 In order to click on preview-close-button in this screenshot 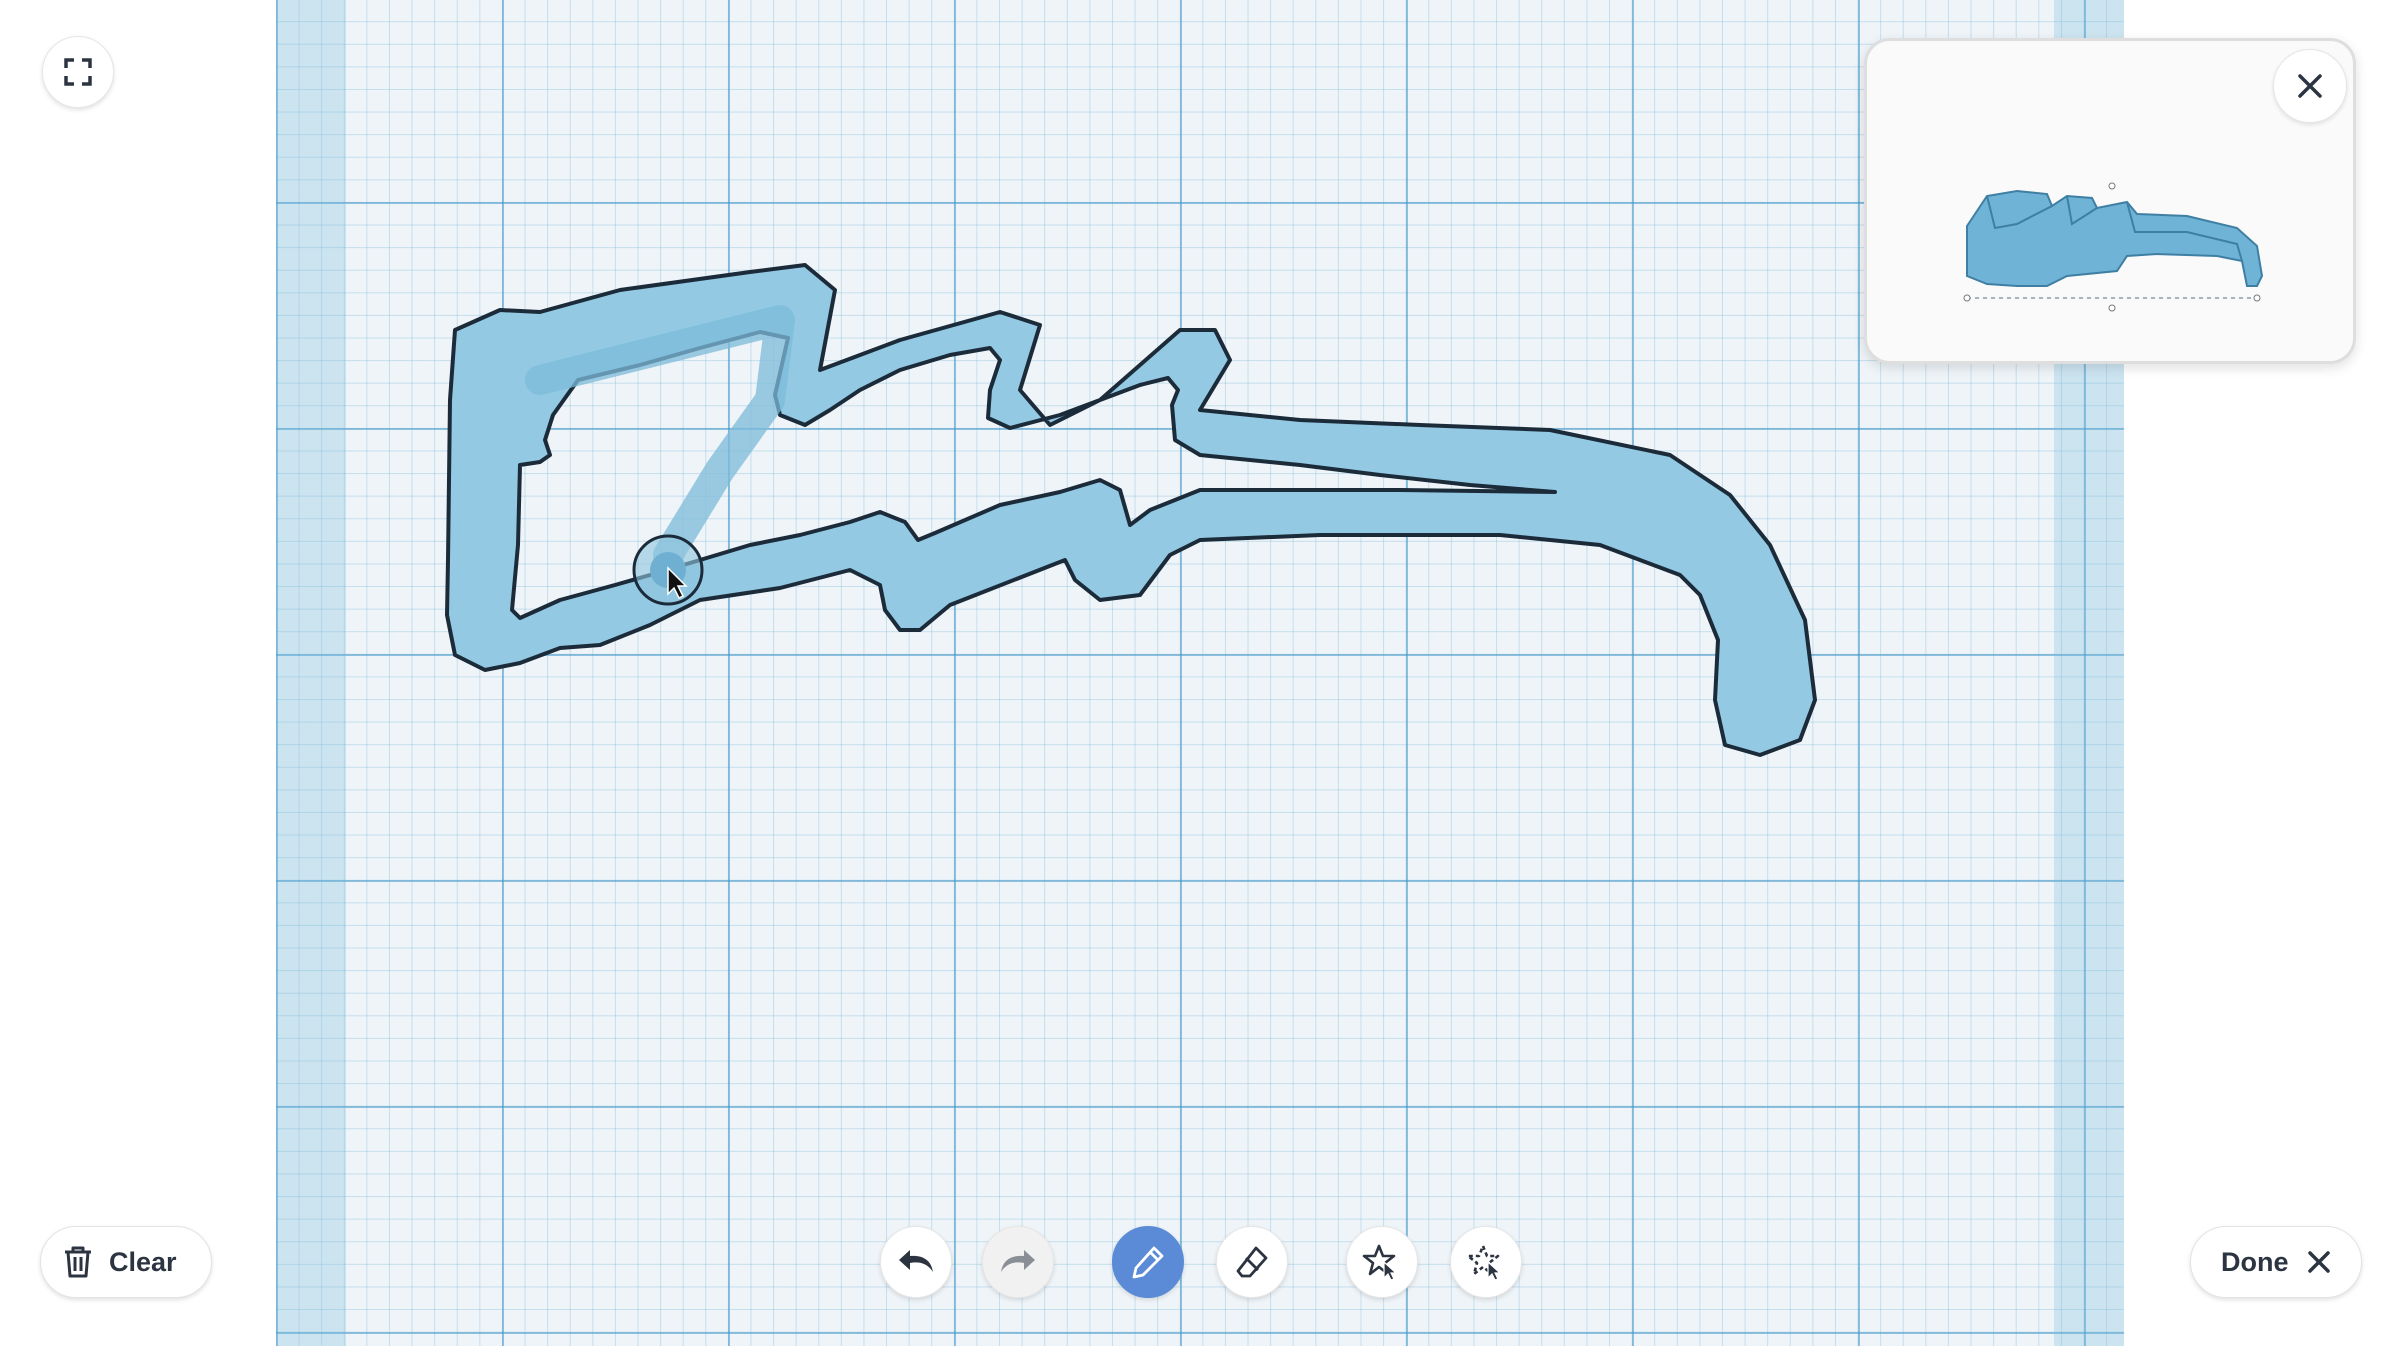, I will do `click(2310, 86)`.